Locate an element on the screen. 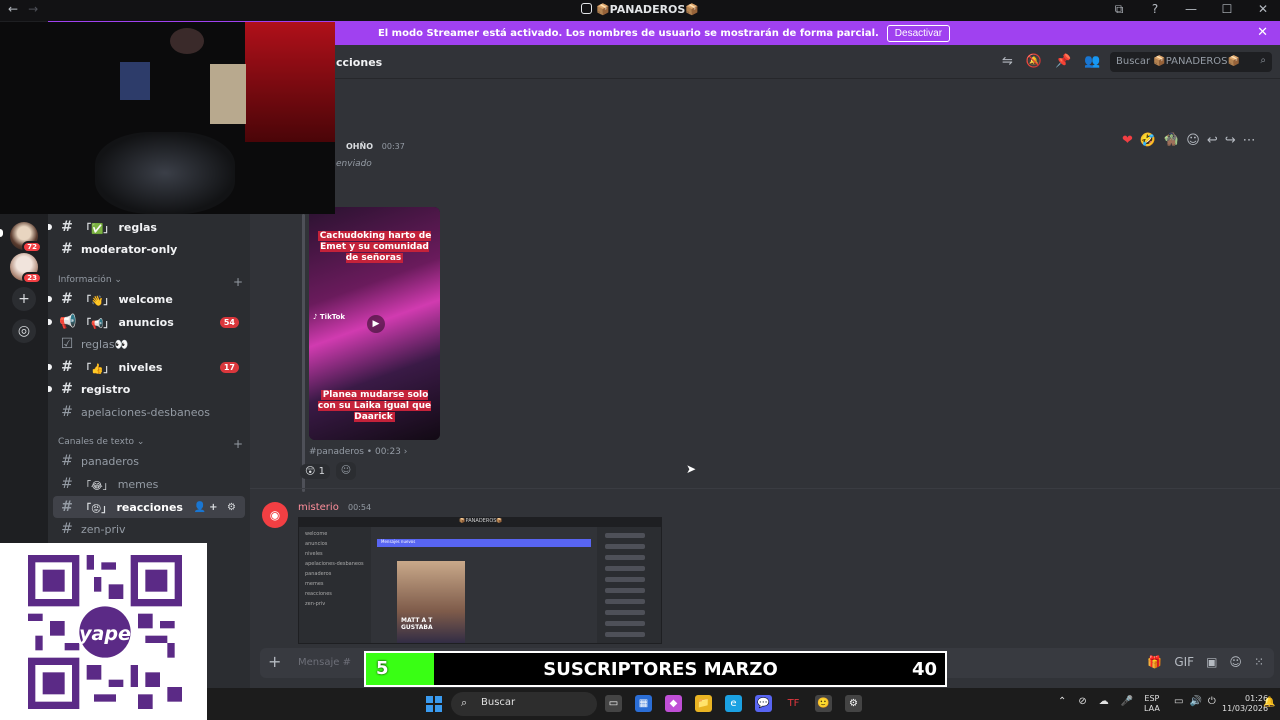 This screenshot has height=720, width=1280. reaction-troll-icon: 🧌 is located at coordinates (1171, 140).